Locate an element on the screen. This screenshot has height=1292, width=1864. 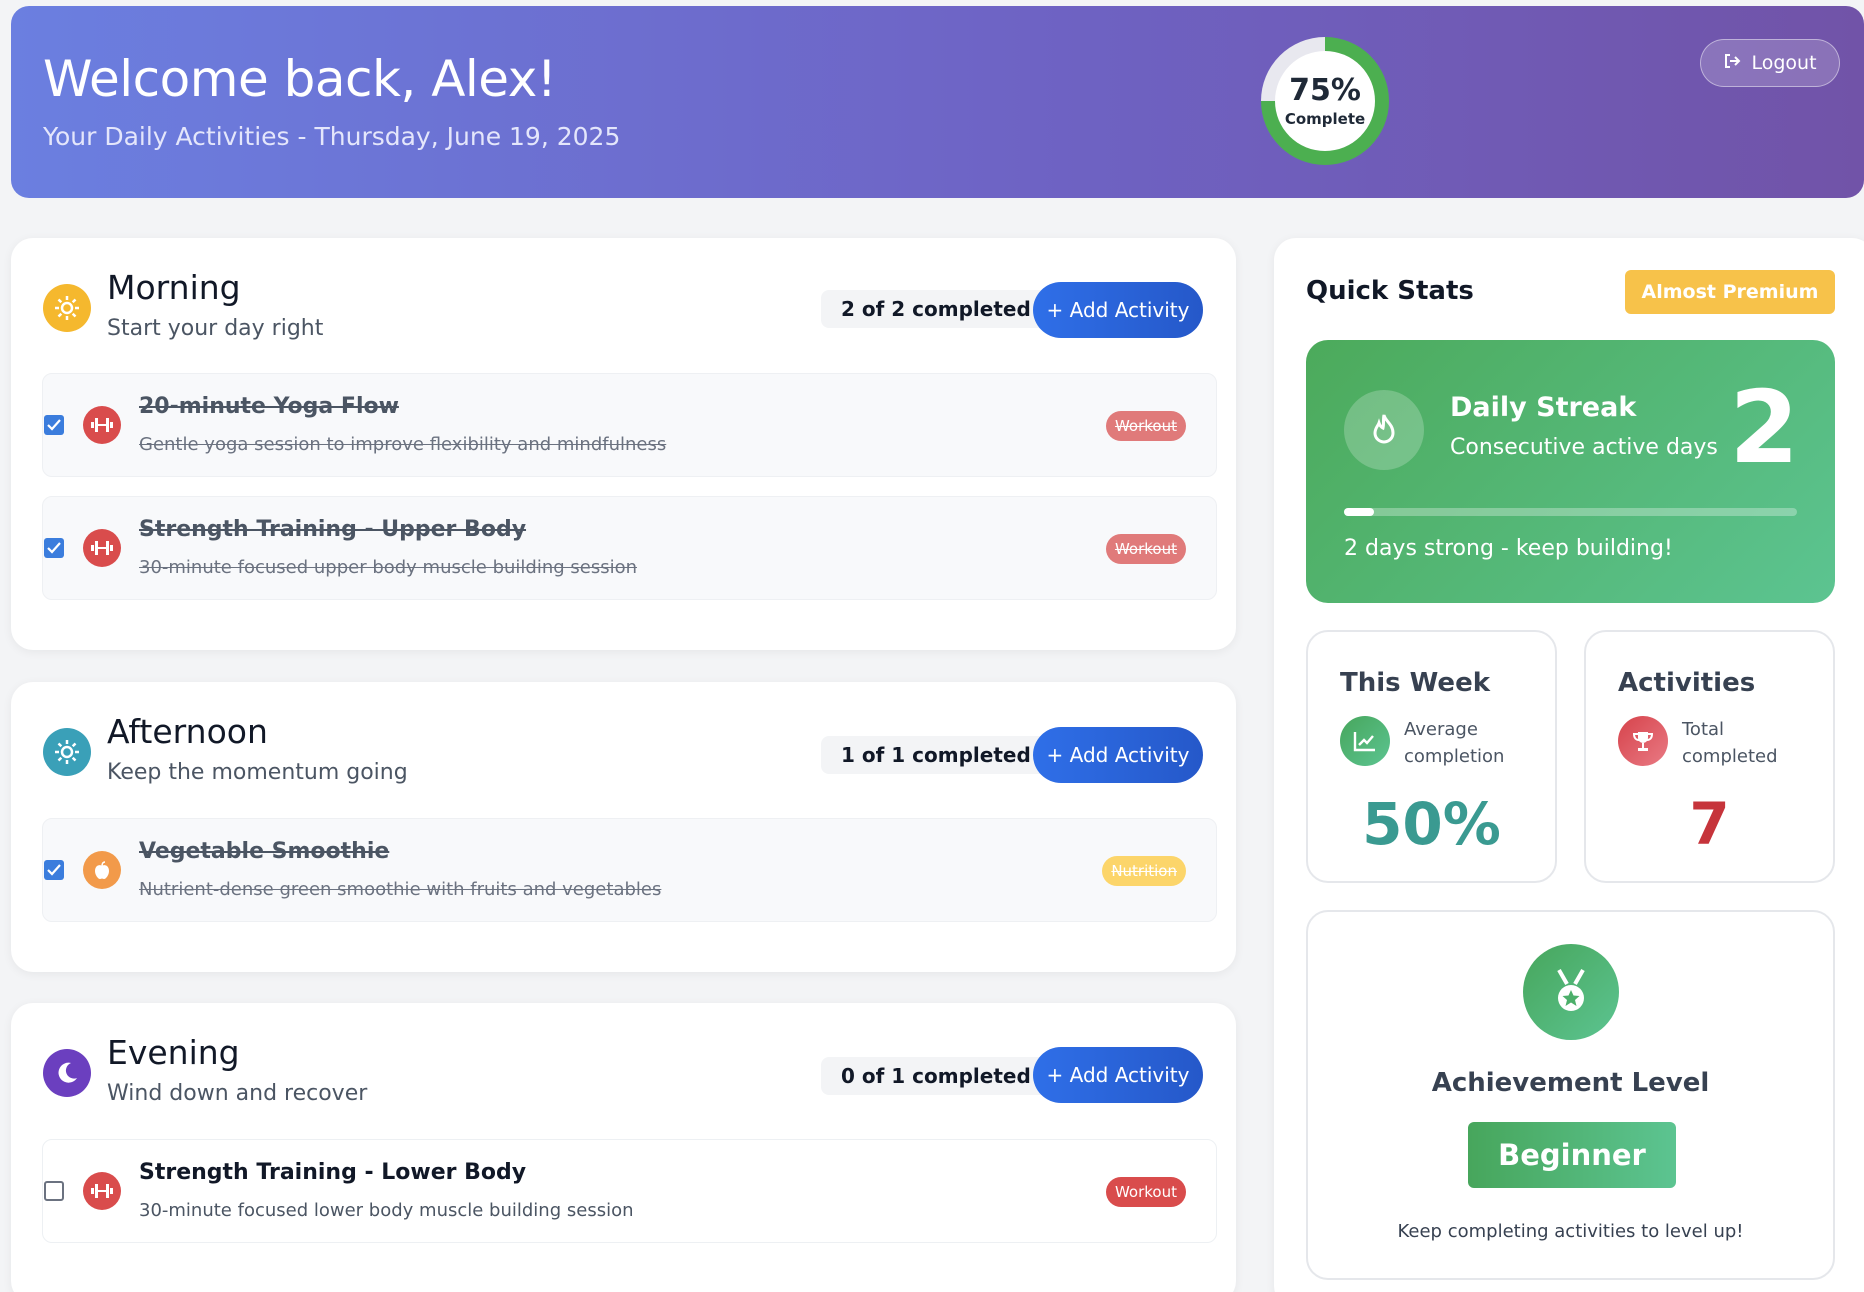
welcome-title: Welcome back, Alex! is located at coordinates (300, 79).